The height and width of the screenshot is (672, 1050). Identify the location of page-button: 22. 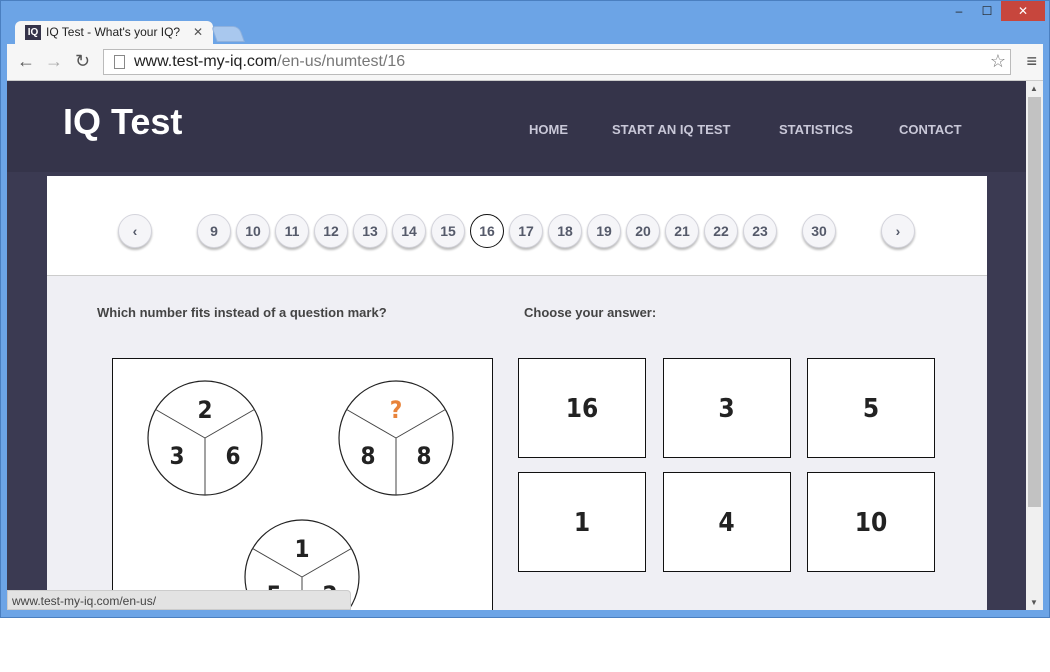
(721, 231).